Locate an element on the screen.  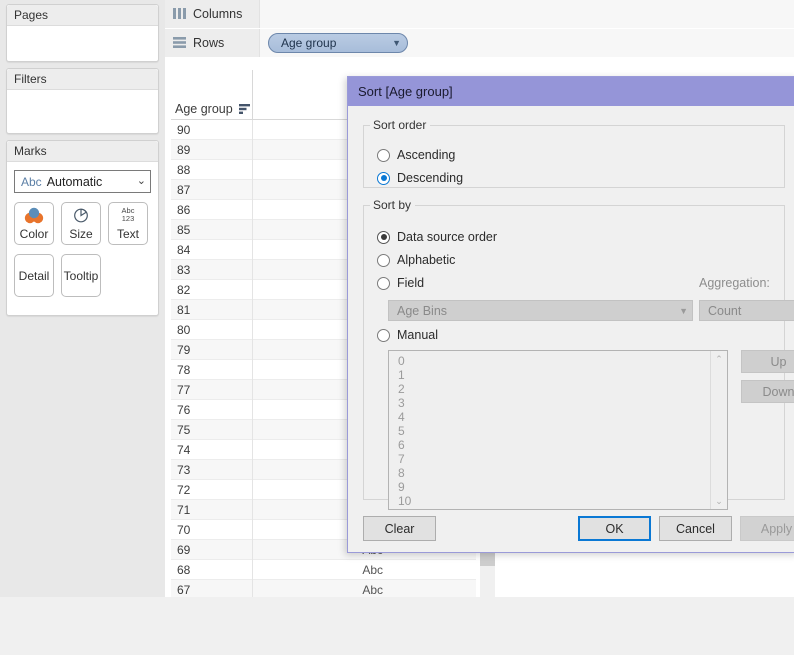
manual-order-item: 8 is located at coordinates (550, 473).